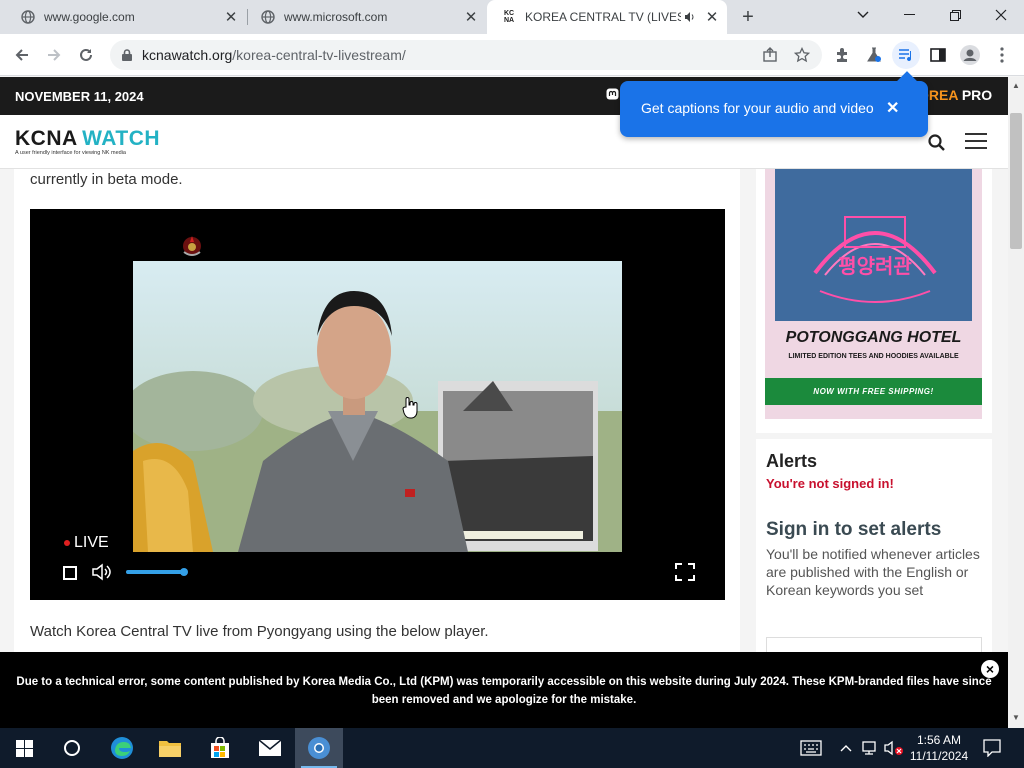 The width and height of the screenshot is (1024, 768). I want to click on media-controls-icon, so click(906, 55).